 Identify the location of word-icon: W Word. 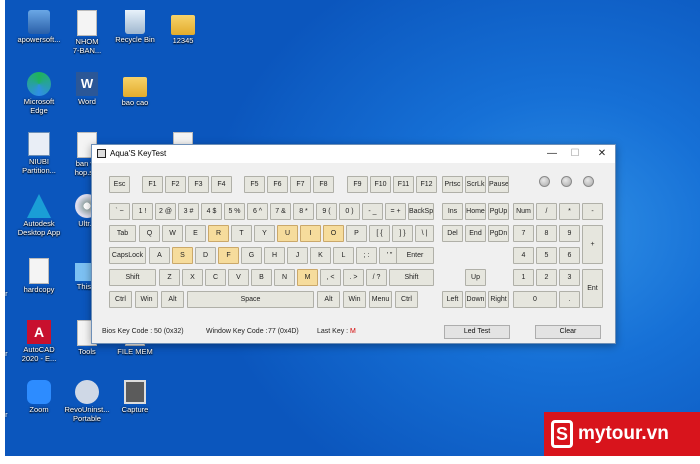
(87, 89).